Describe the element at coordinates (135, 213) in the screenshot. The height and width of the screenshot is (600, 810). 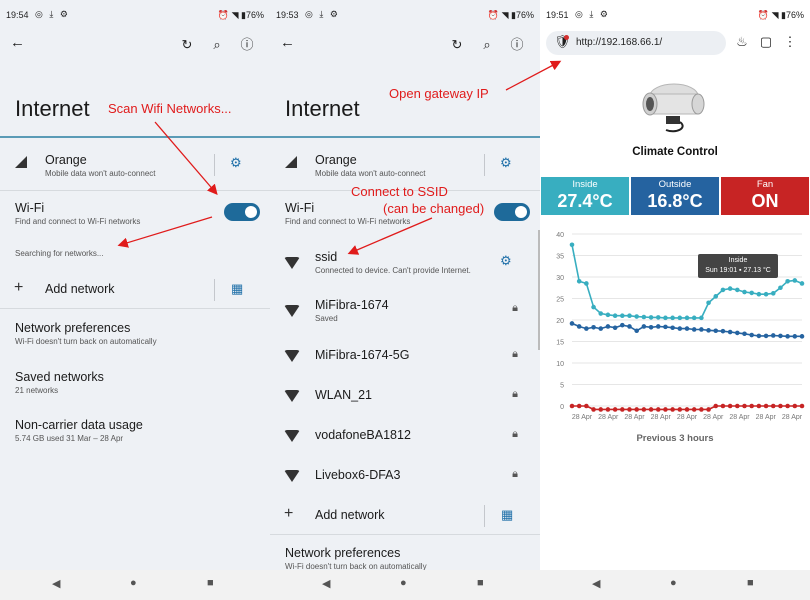
I see `wifi-row: Wi-Fi Find and connect to Wi-Fi networks` at that location.